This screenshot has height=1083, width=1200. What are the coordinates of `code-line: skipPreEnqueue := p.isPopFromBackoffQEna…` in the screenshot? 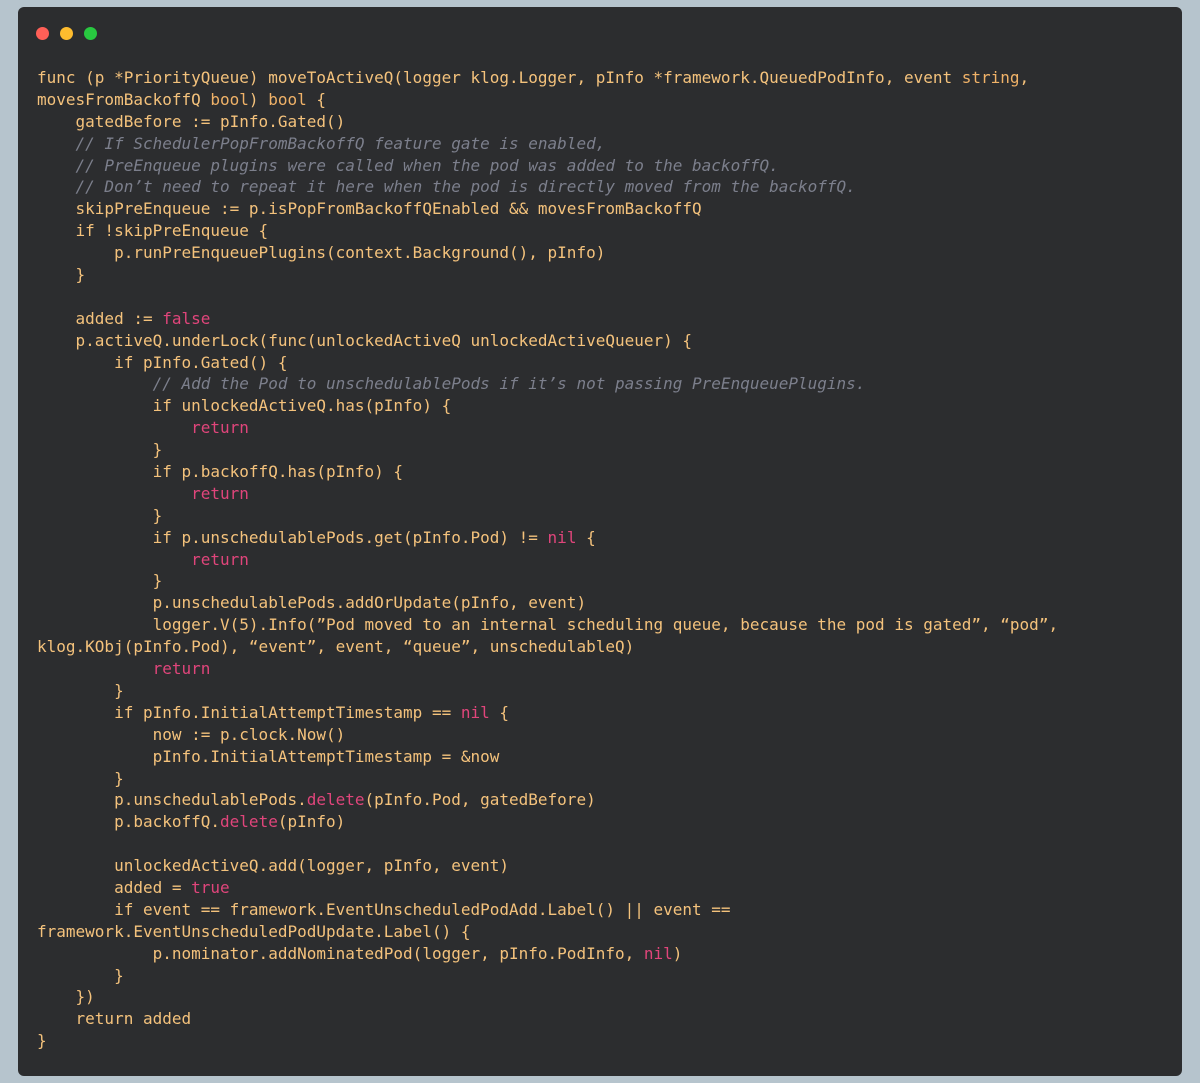 It's located at (602, 209).